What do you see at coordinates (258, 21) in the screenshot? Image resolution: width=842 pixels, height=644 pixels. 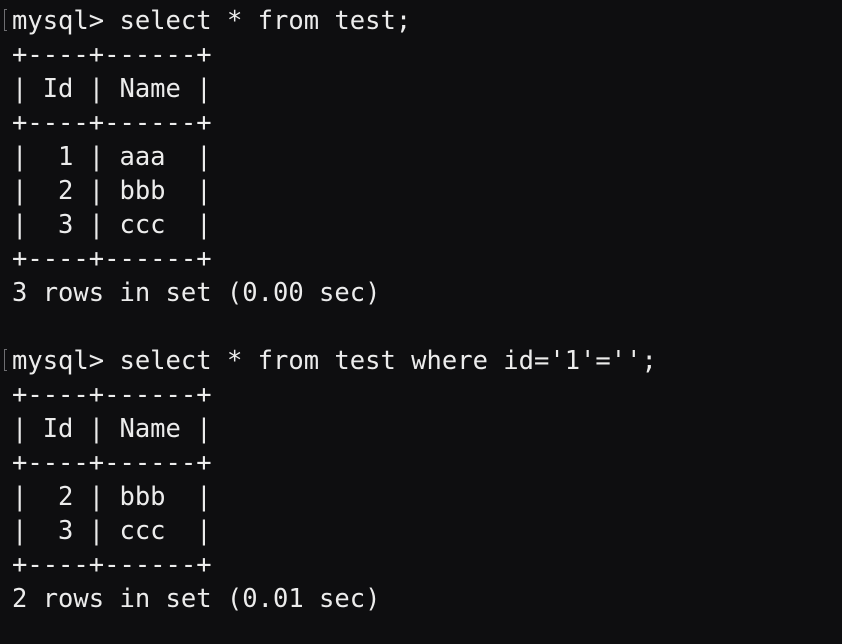 I see `sql-command: select * from test;` at bounding box center [258, 21].